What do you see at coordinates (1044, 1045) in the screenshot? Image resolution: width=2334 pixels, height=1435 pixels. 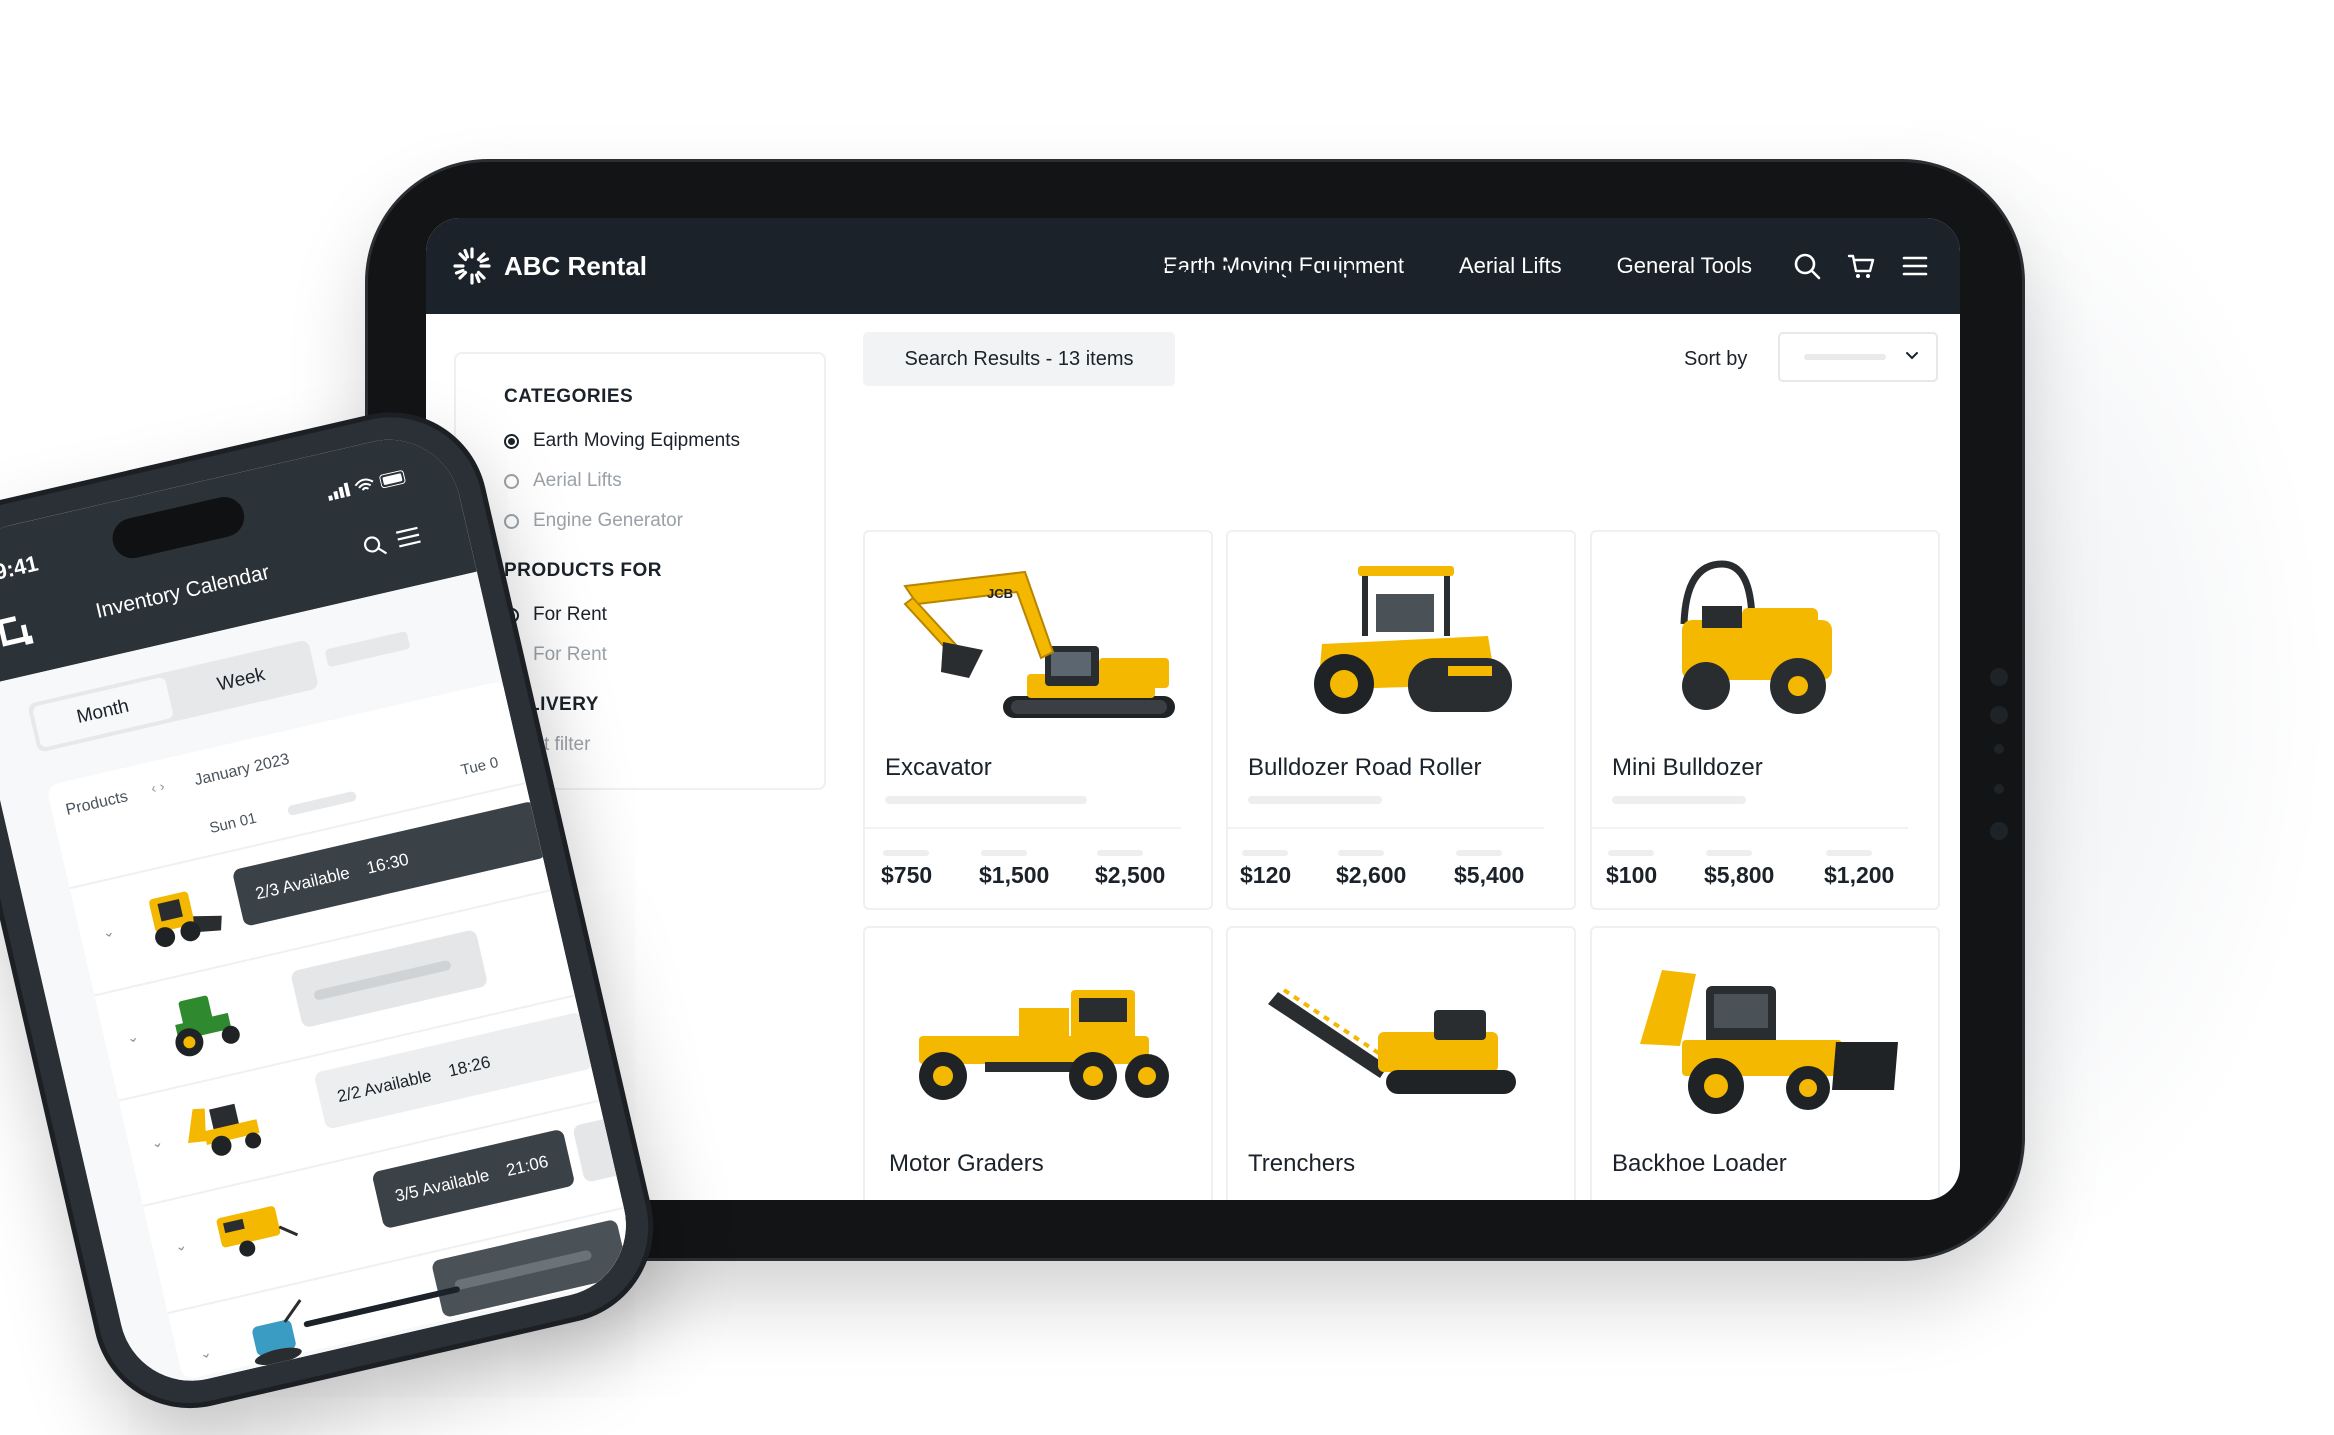 I see `motor-grader-image` at bounding box center [1044, 1045].